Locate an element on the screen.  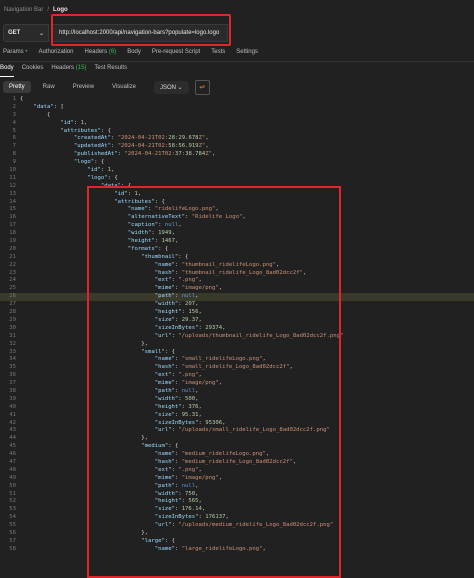
line-number: 27 is located at coordinates (12, 304).